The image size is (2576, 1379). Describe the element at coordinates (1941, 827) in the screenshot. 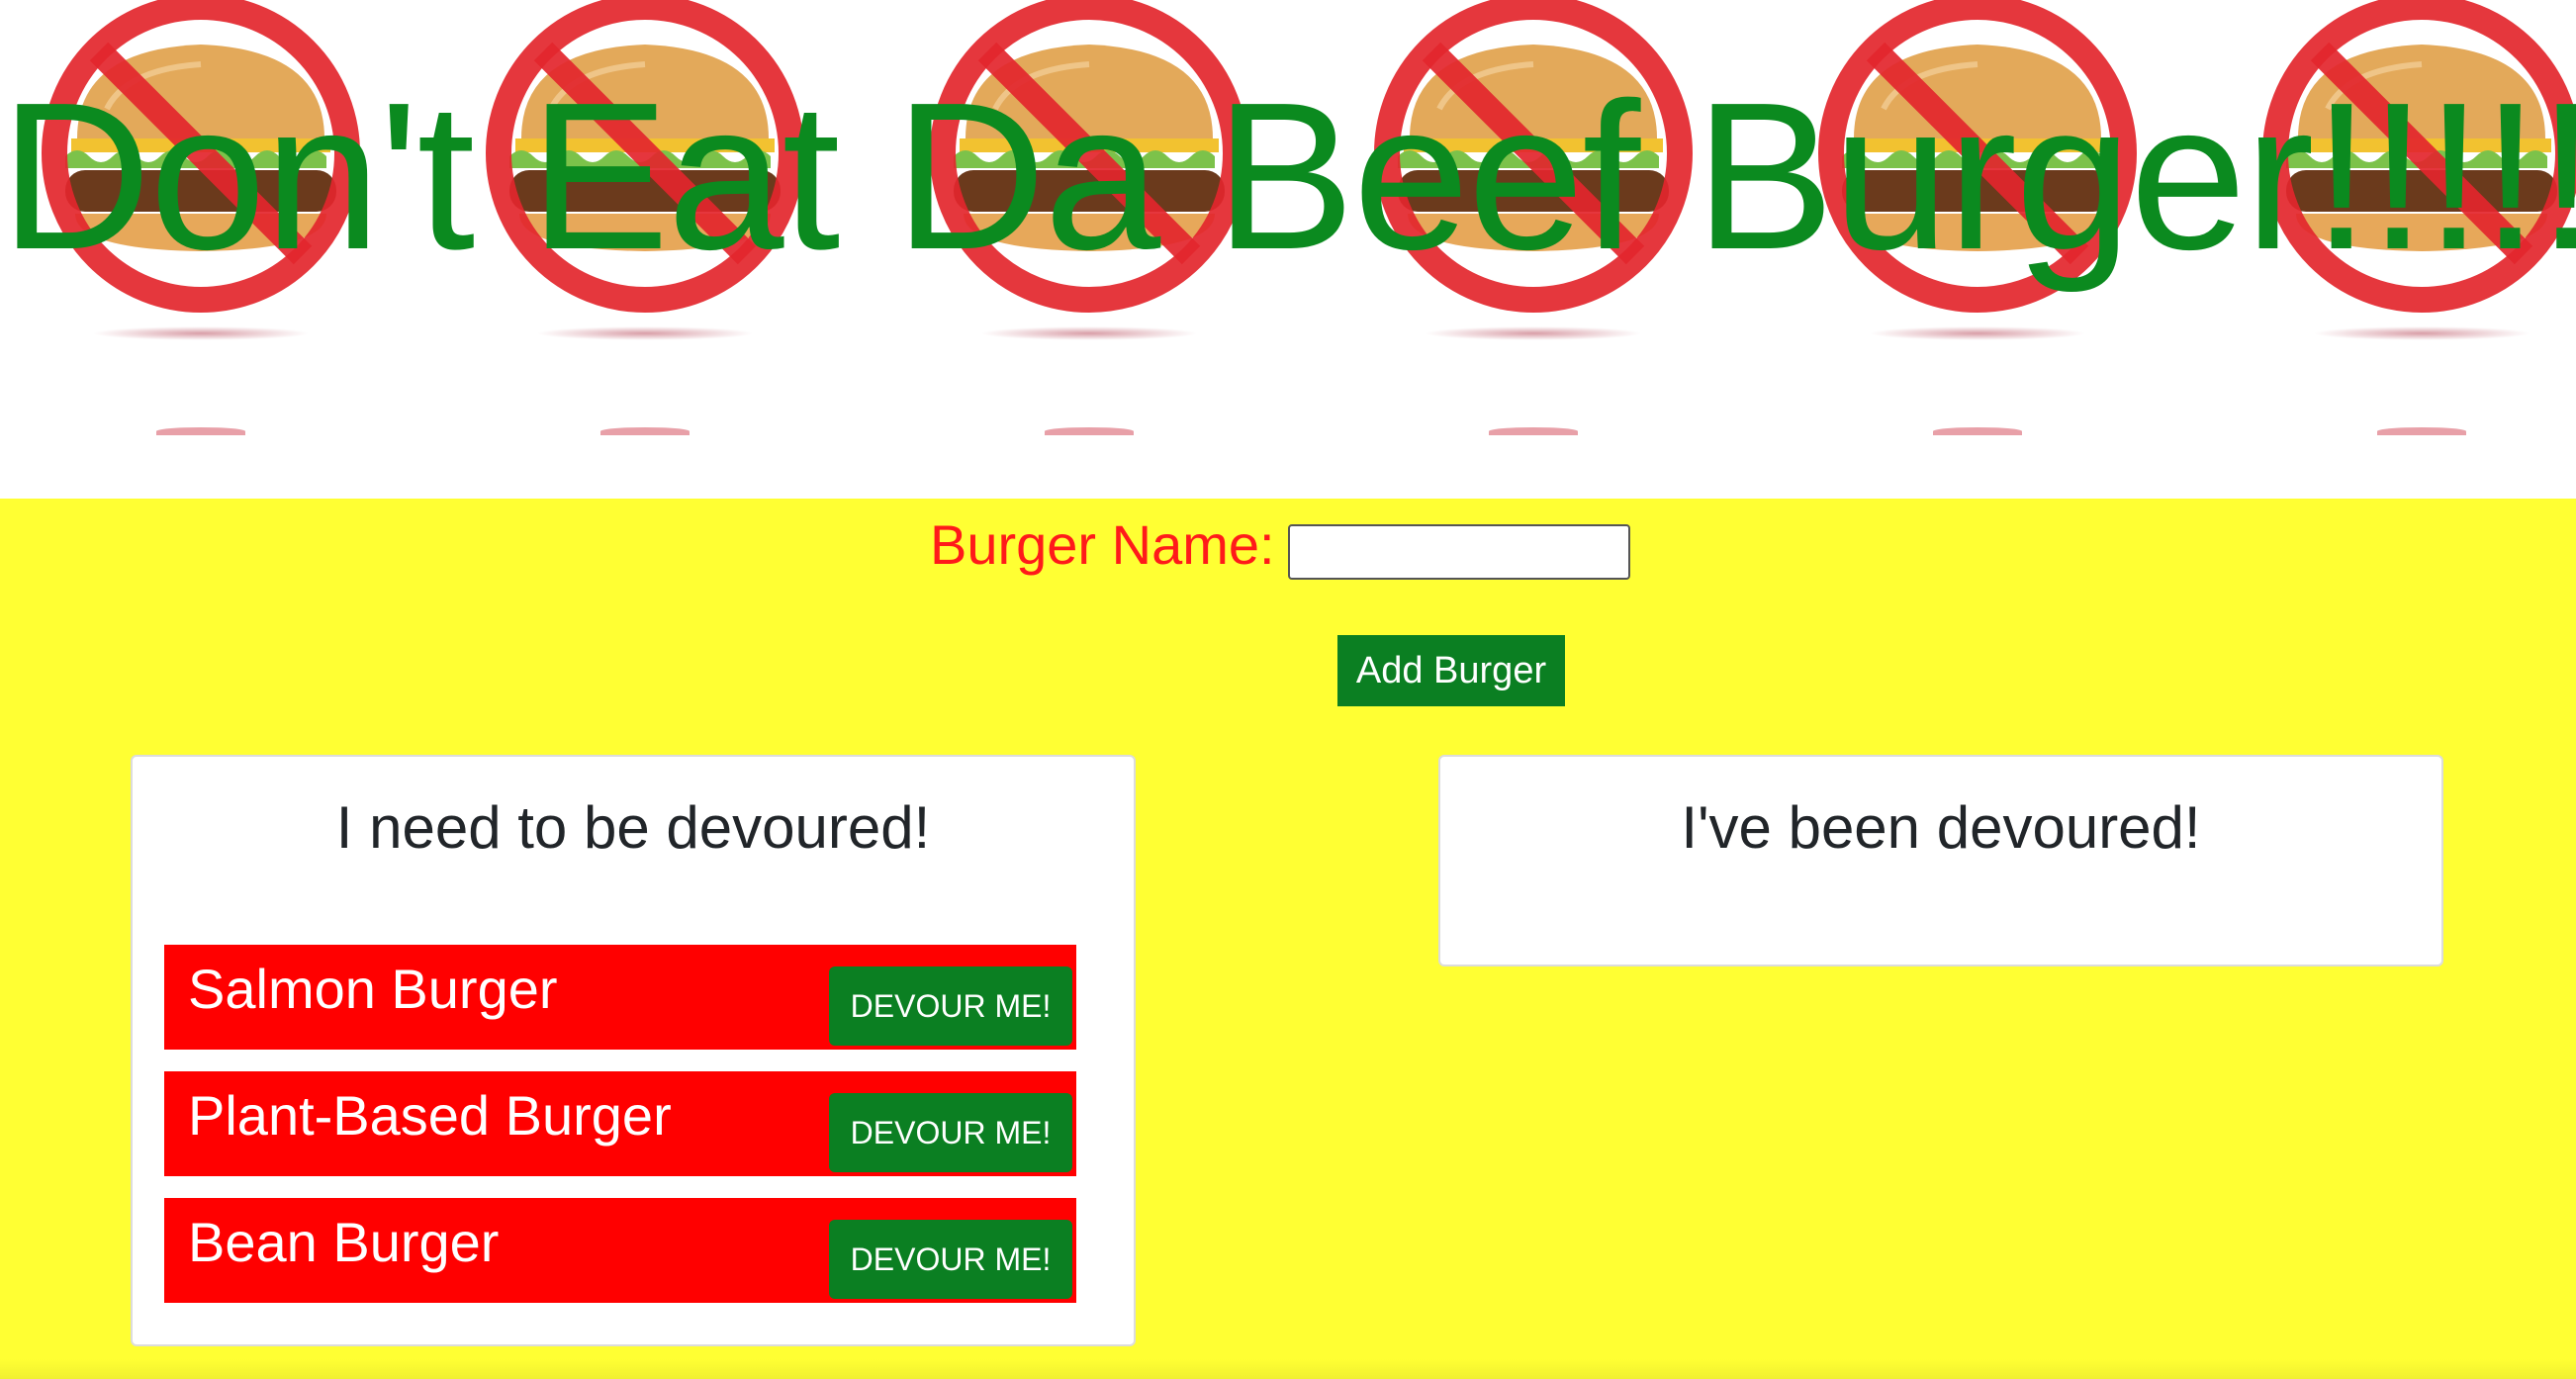

I see `devoured-heading: I've been devoured!` at that location.